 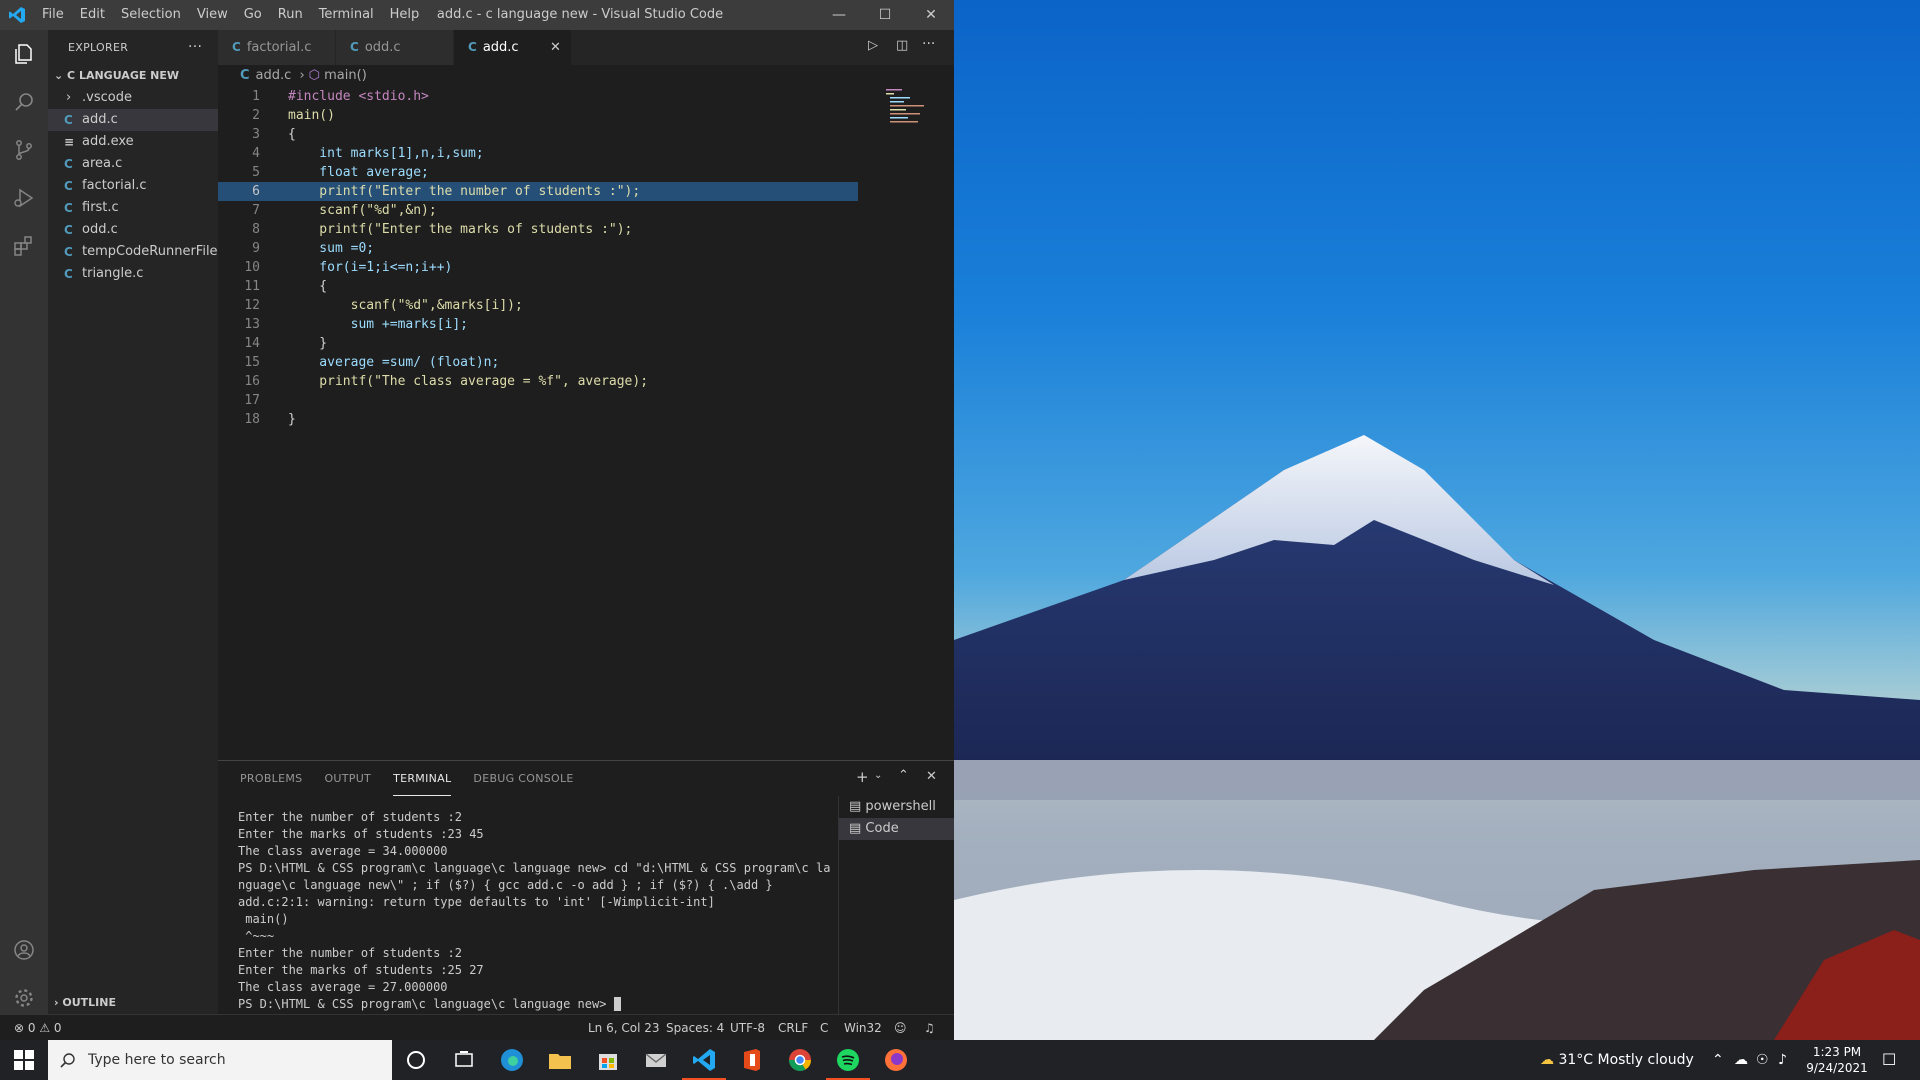 What do you see at coordinates (873, 45) in the screenshot?
I see `run-code-icon: ▷` at bounding box center [873, 45].